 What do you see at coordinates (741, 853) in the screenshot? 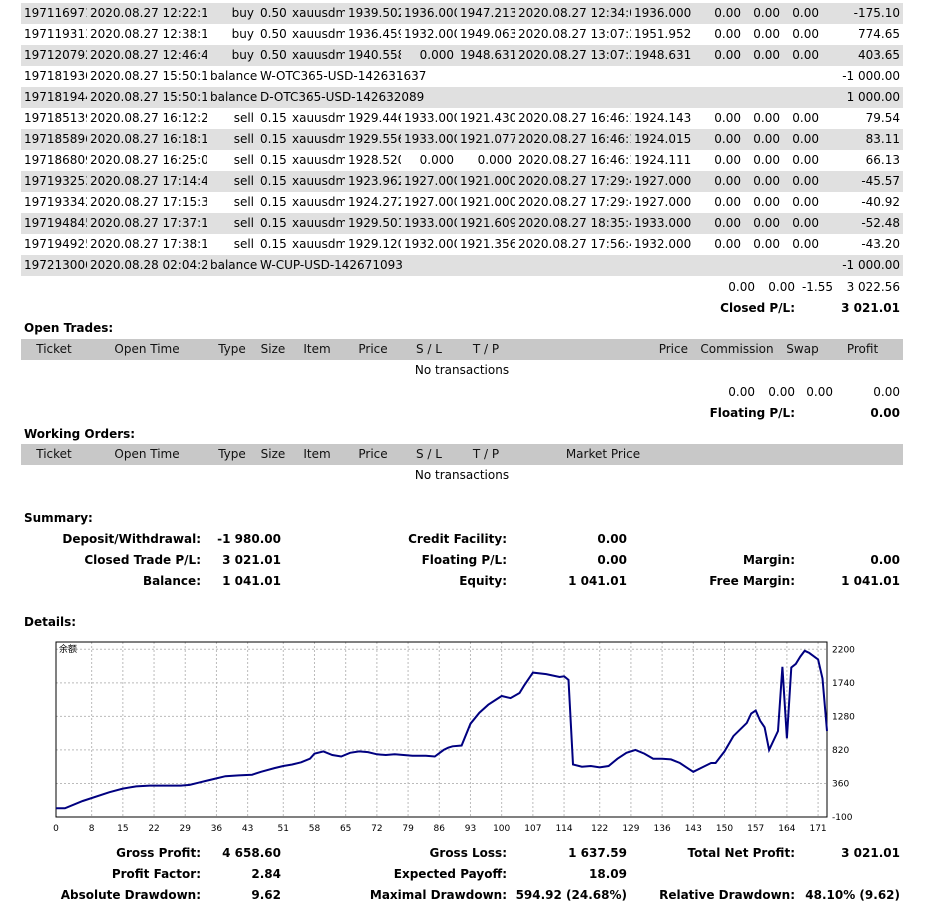
I see `total-net-profit-label: Total Net Profit:` at bounding box center [741, 853].